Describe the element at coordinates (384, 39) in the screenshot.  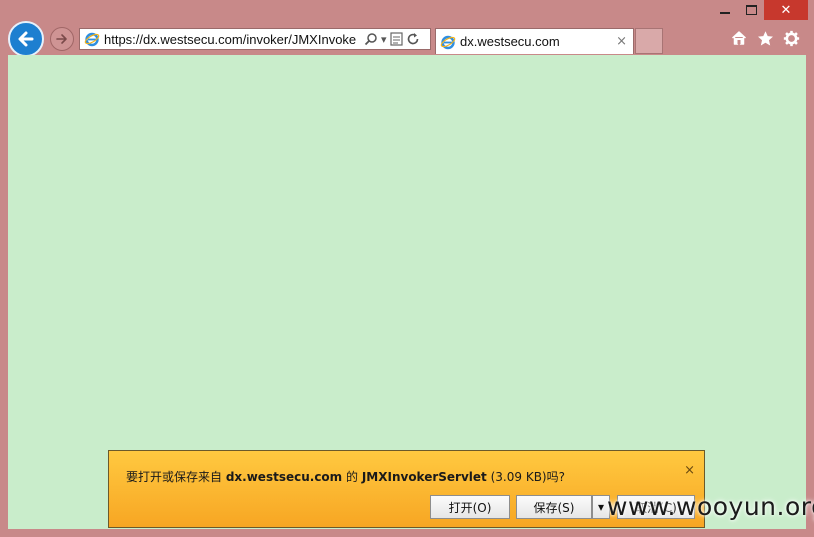
I see `search-dropdown-icon: ▾` at that location.